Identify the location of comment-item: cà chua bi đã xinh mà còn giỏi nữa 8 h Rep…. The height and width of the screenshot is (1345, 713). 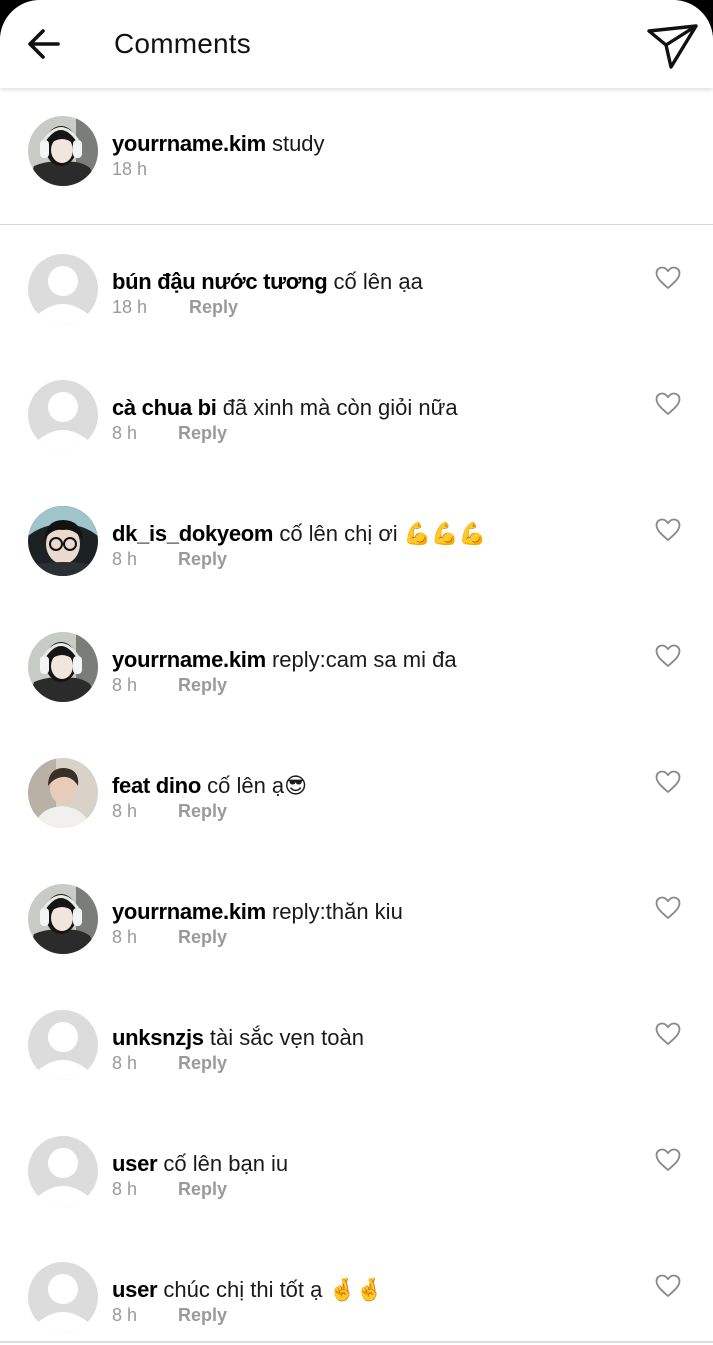
(356, 415).